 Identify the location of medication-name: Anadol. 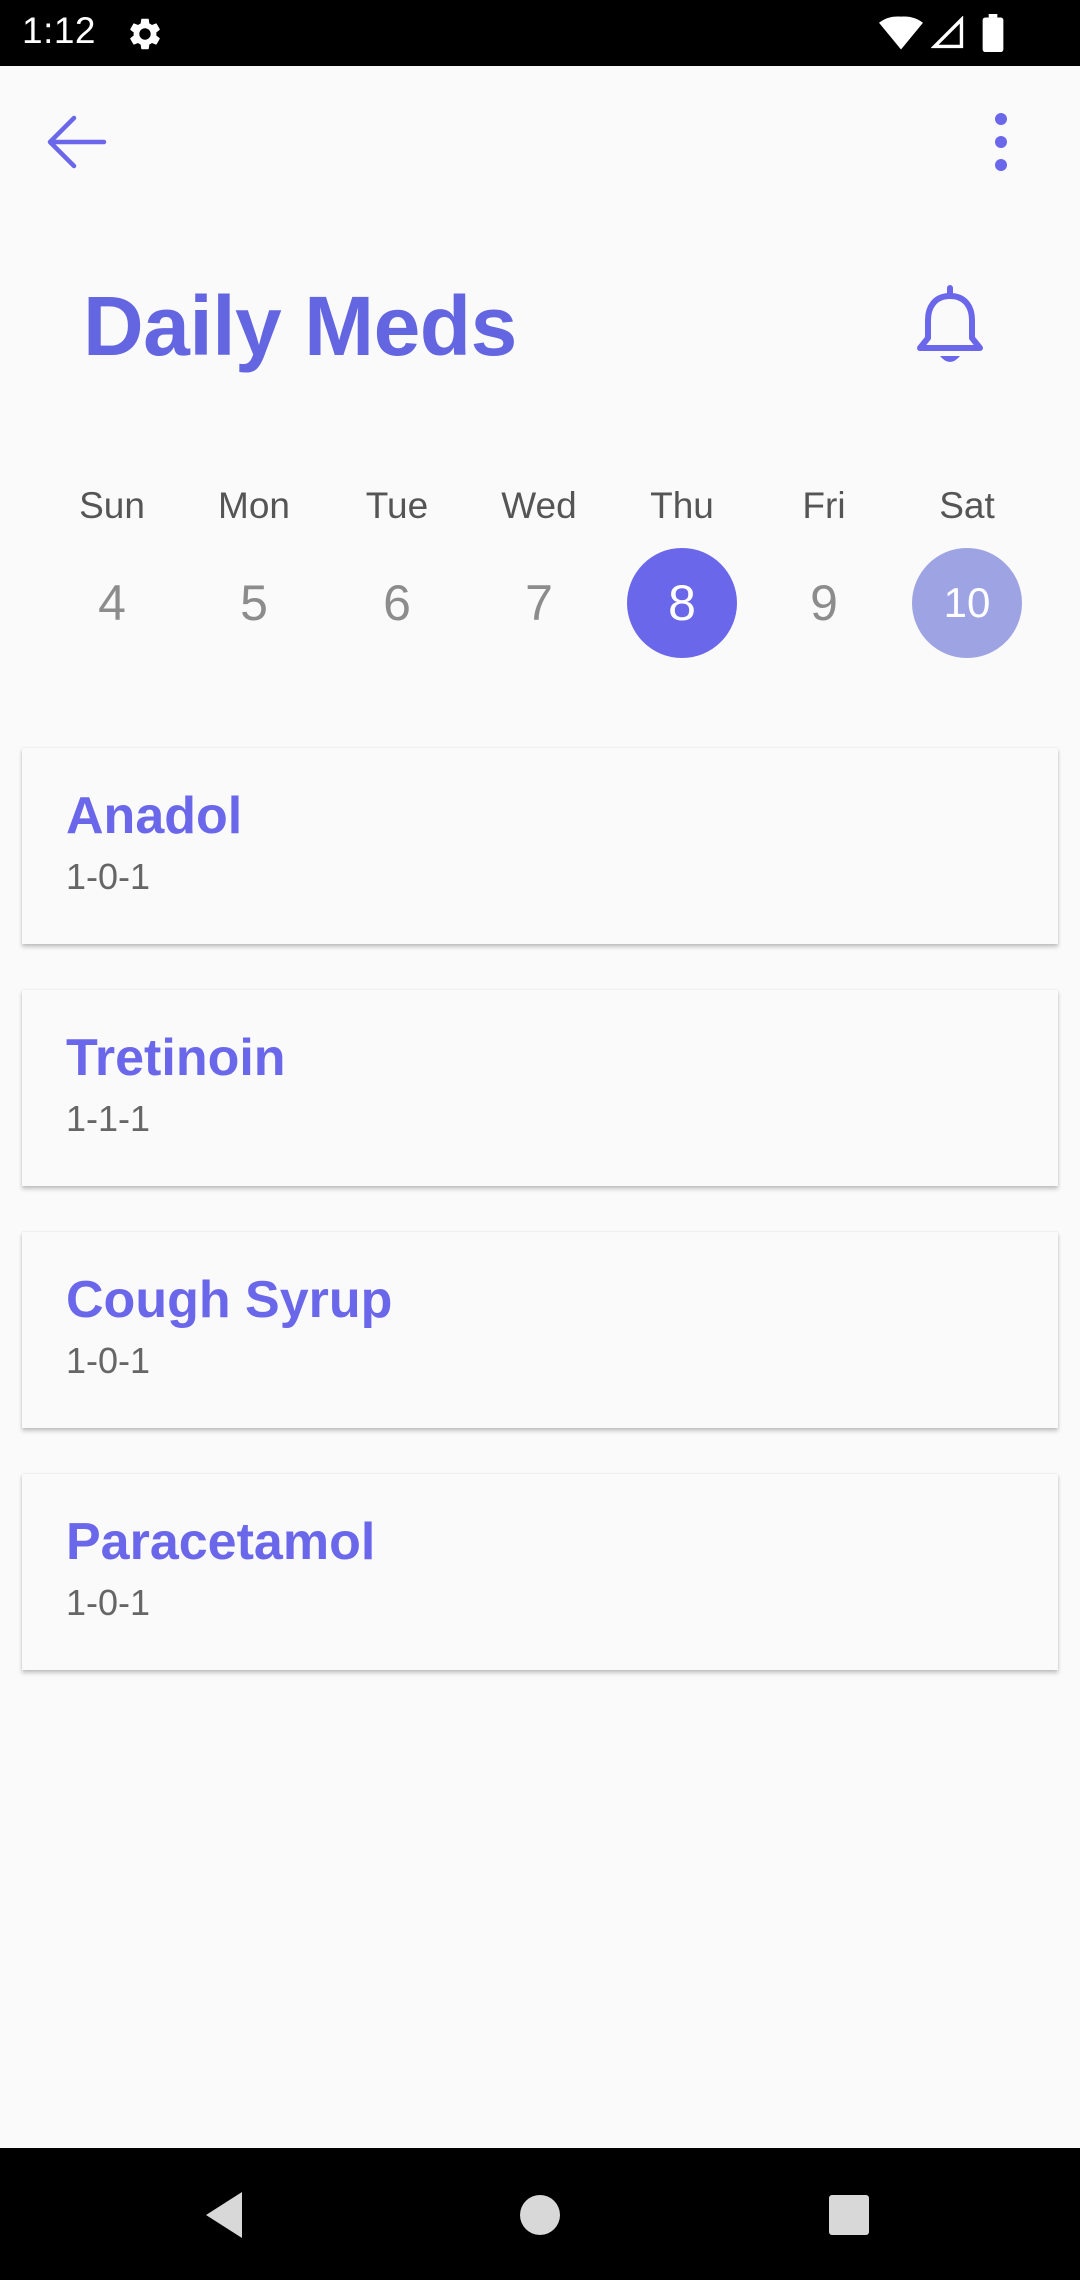
(154, 816).